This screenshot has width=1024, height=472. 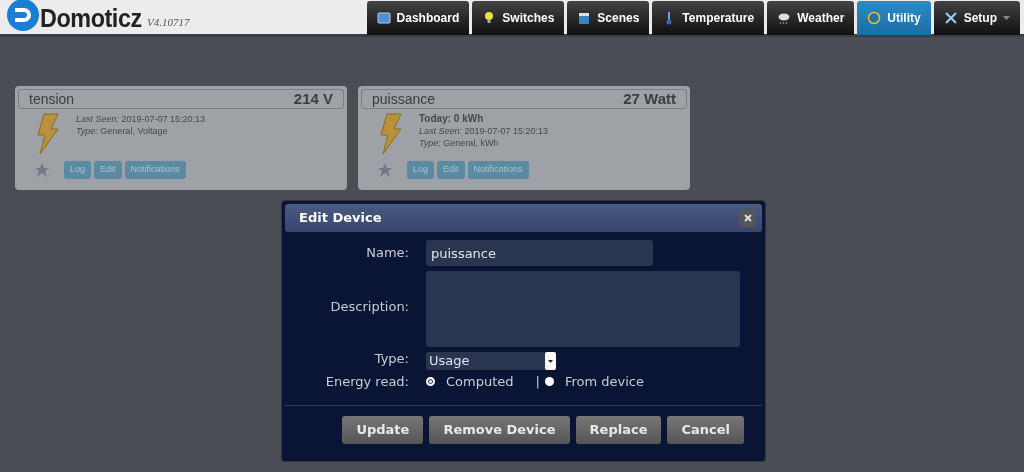 I want to click on description-label: Description:, so click(x=369, y=306).